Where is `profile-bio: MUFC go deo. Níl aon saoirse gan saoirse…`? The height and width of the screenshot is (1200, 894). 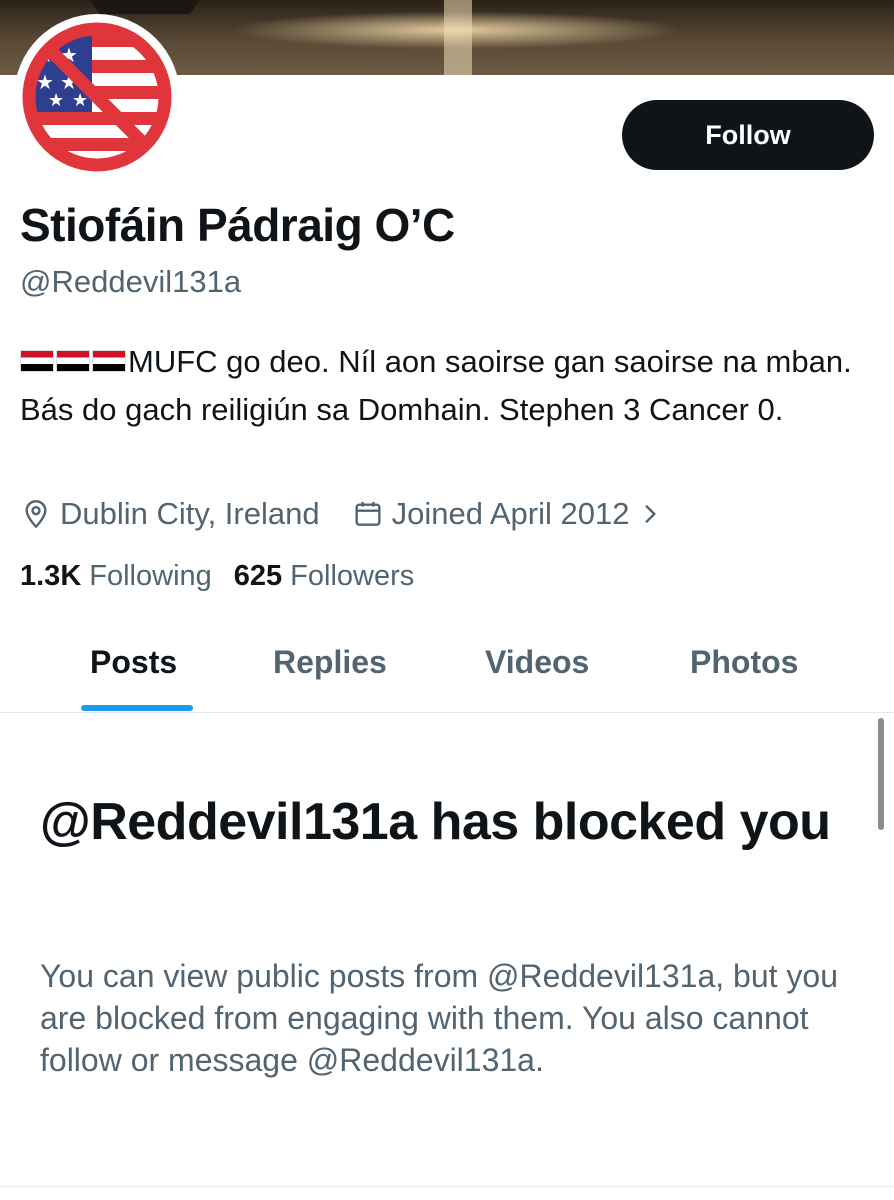 profile-bio: MUFC go deo. Níl aon saoirse gan saoirse… is located at coordinates (445, 386).